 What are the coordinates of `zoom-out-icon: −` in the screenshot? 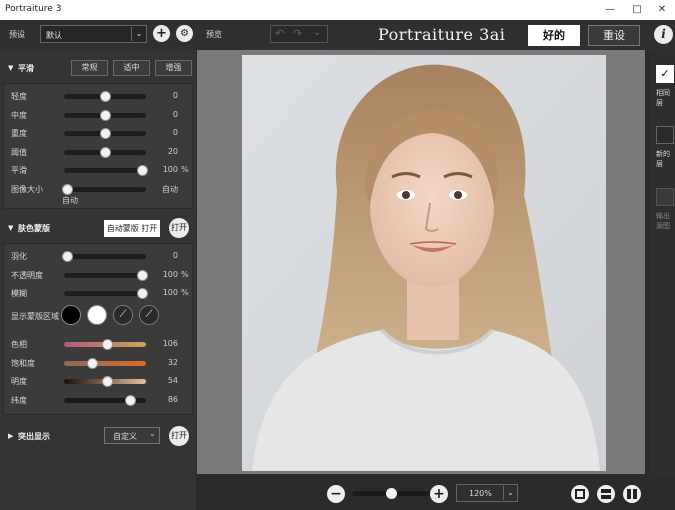 It's located at (336, 494).